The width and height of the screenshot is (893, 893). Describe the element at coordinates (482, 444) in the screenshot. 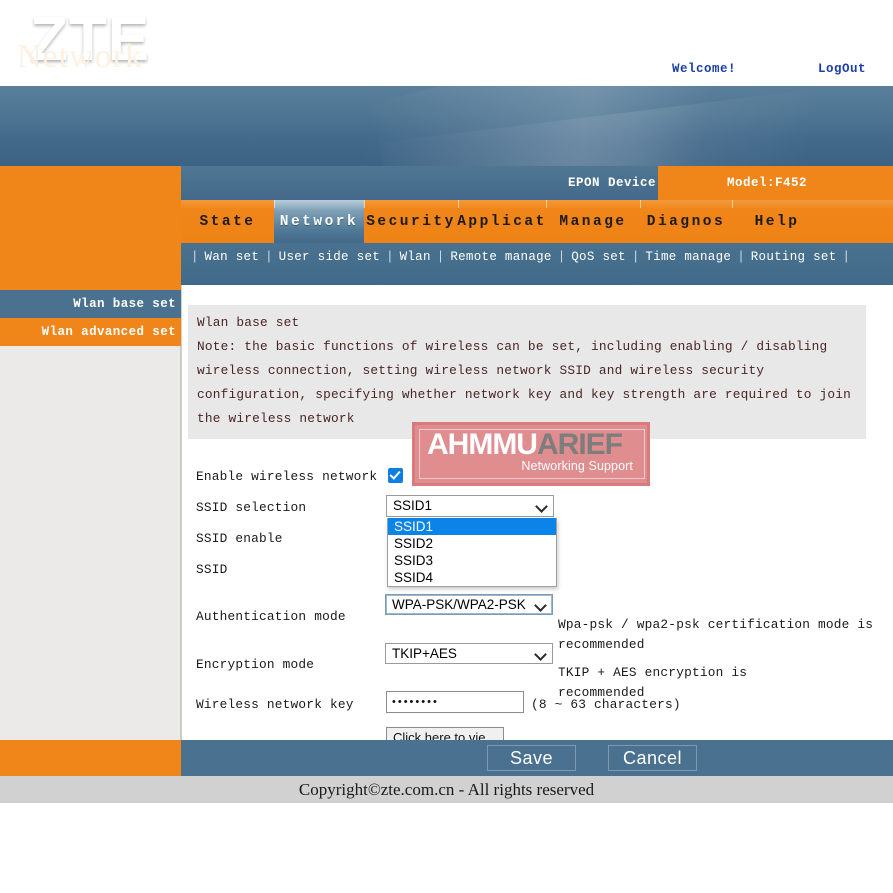

I see `watermark-title-part1: AHMMU` at that location.